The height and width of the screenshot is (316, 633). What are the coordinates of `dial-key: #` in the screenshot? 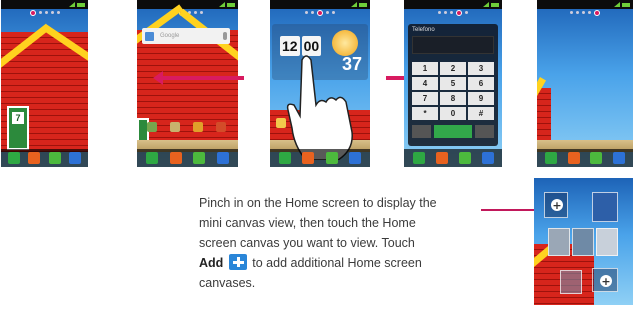 It's located at (481, 113).